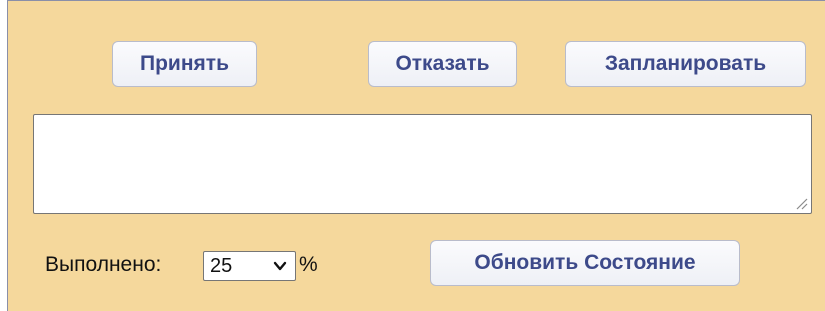  I want to click on chevron-down-icon, so click(280, 266).